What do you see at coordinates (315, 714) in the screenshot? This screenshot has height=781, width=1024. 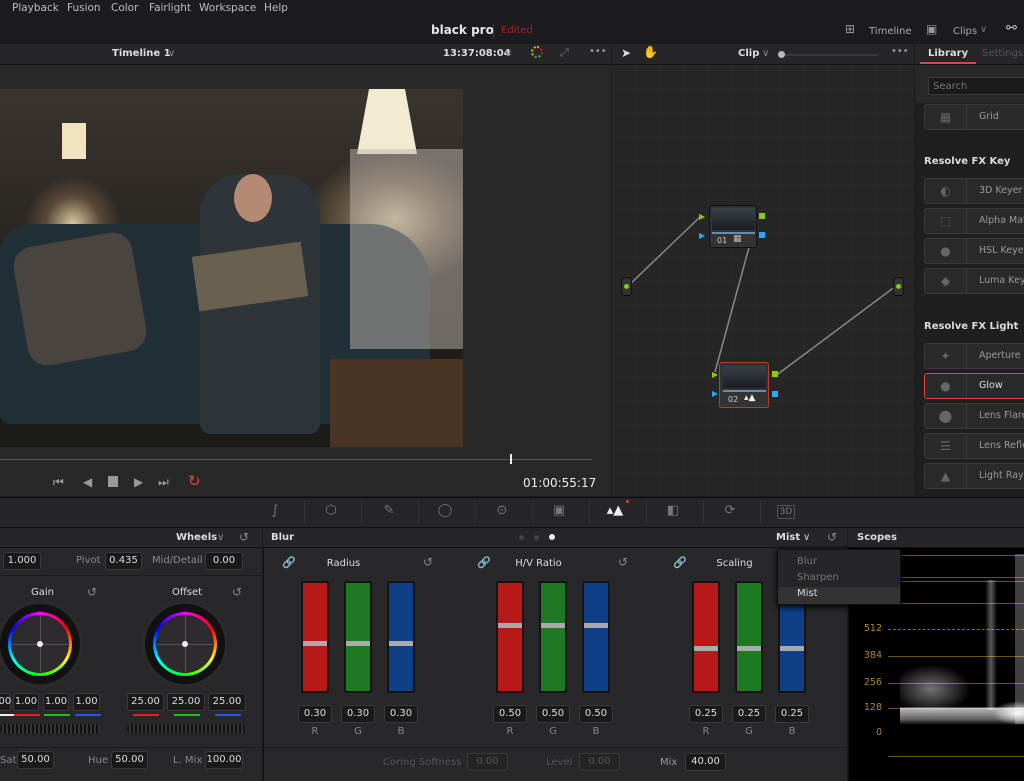 I see `red-value-field: 0.30` at bounding box center [315, 714].